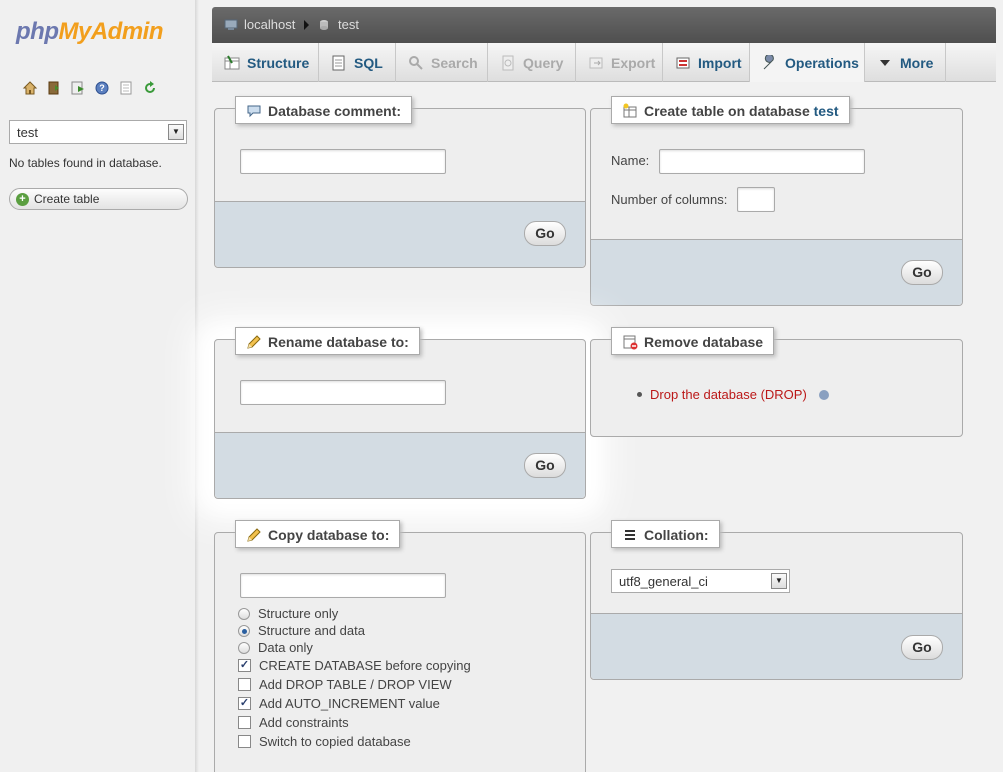  Describe the element at coordinates (776, 646) in the screenshot. I see `collation-footer: Go` at that location.